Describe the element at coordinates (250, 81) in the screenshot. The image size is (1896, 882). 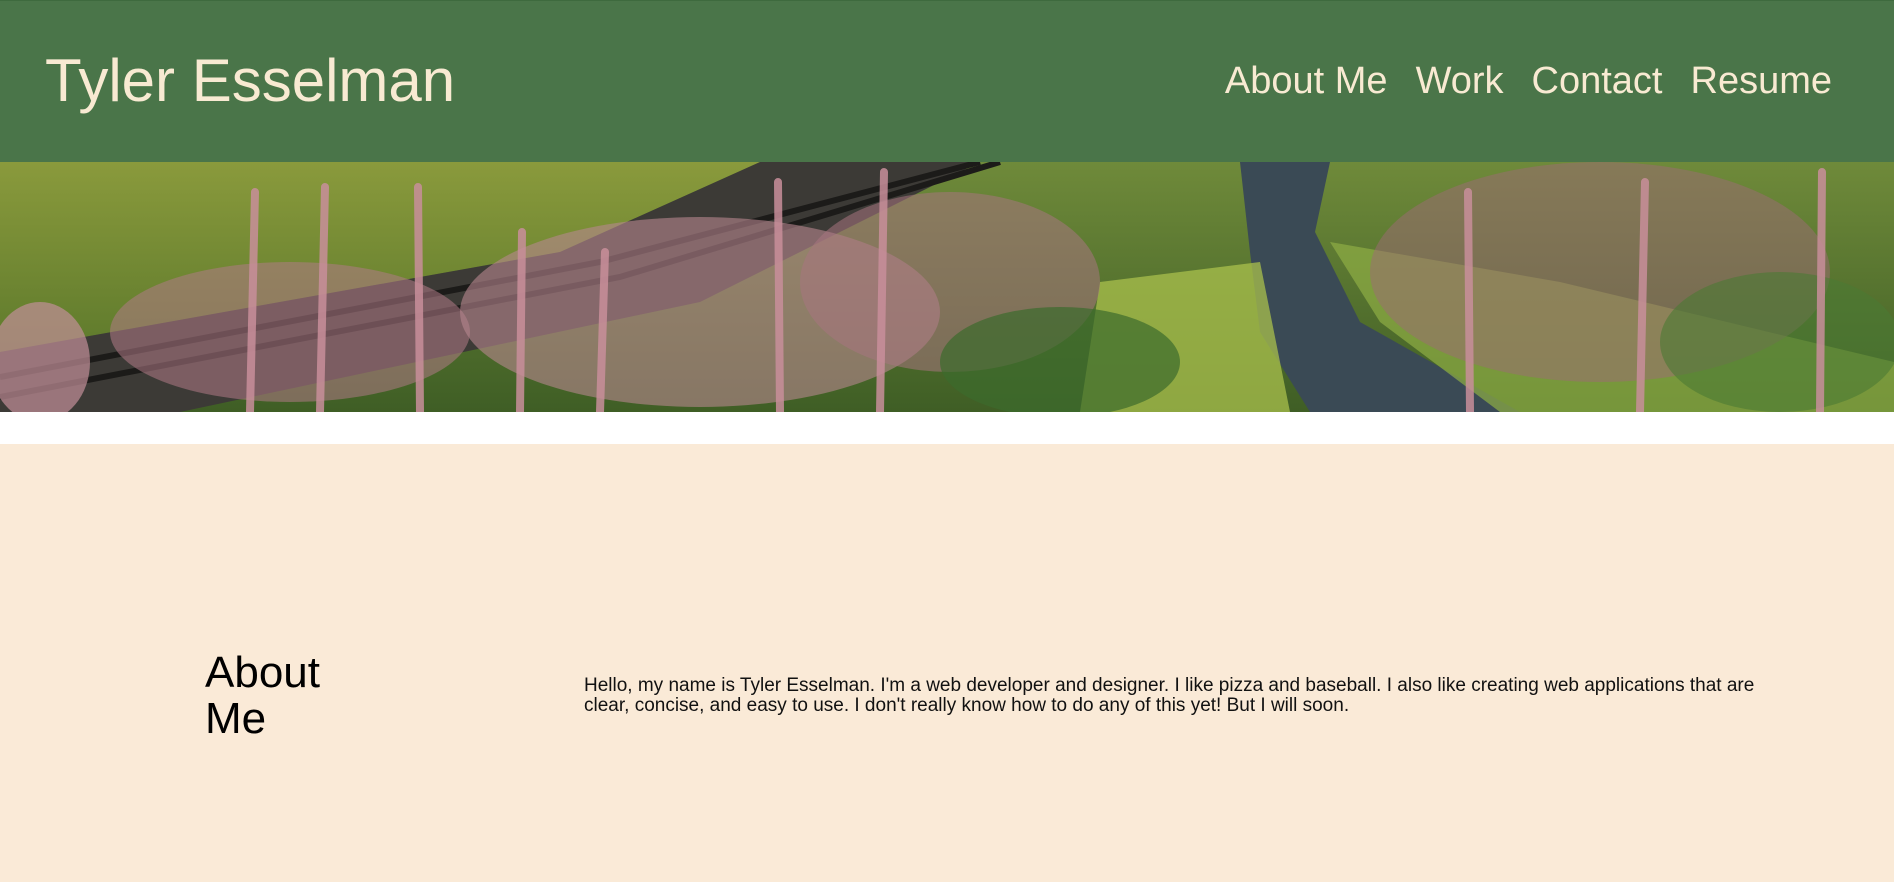
I see `site-title: Tyler Esselman` at that location.